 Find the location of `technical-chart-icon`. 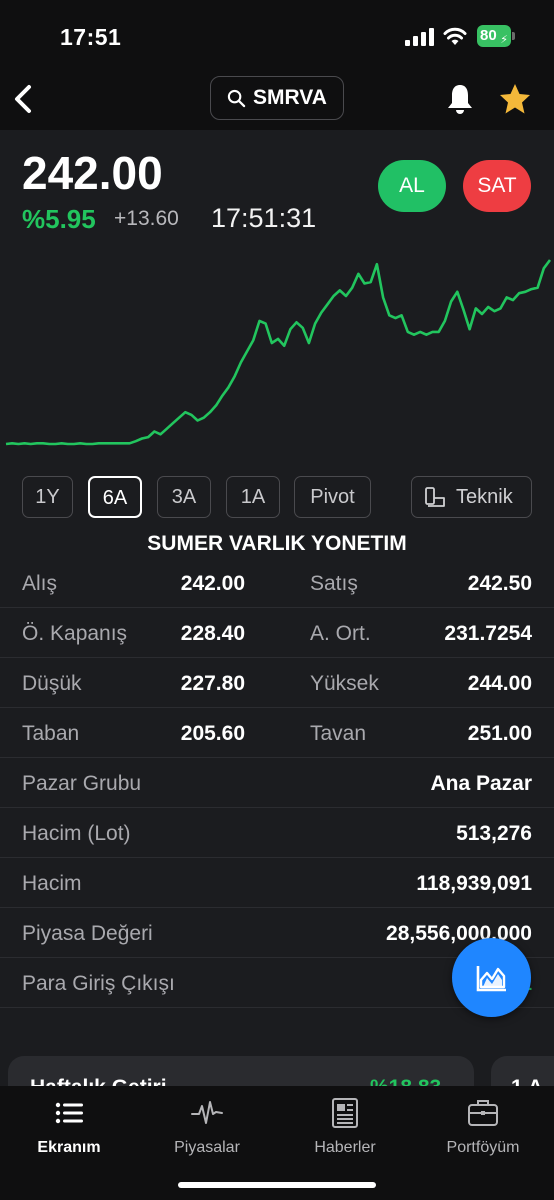

technical-chart-icon is located at coordinates (435, 497).